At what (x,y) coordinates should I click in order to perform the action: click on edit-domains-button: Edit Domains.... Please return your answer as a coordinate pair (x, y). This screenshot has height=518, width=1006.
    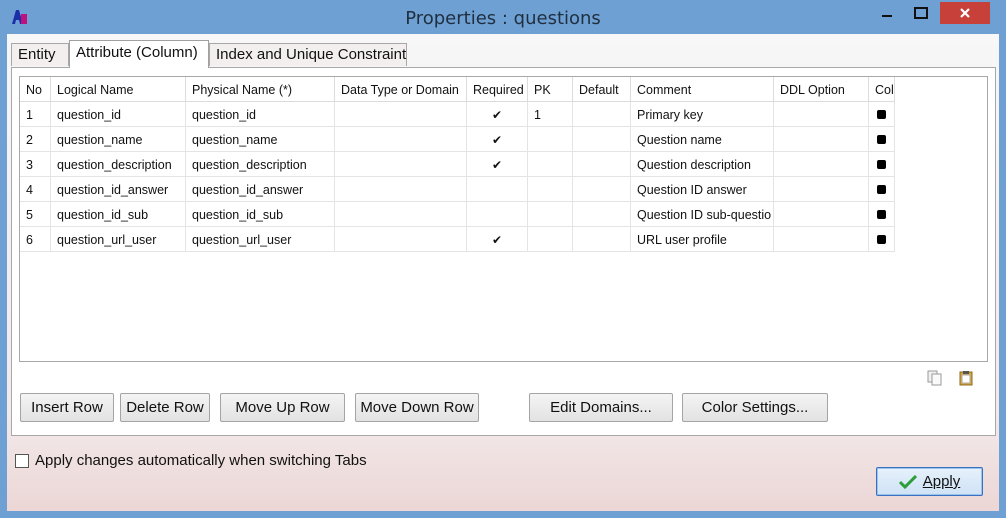
    Looking at the image, I should click on (601, 407).